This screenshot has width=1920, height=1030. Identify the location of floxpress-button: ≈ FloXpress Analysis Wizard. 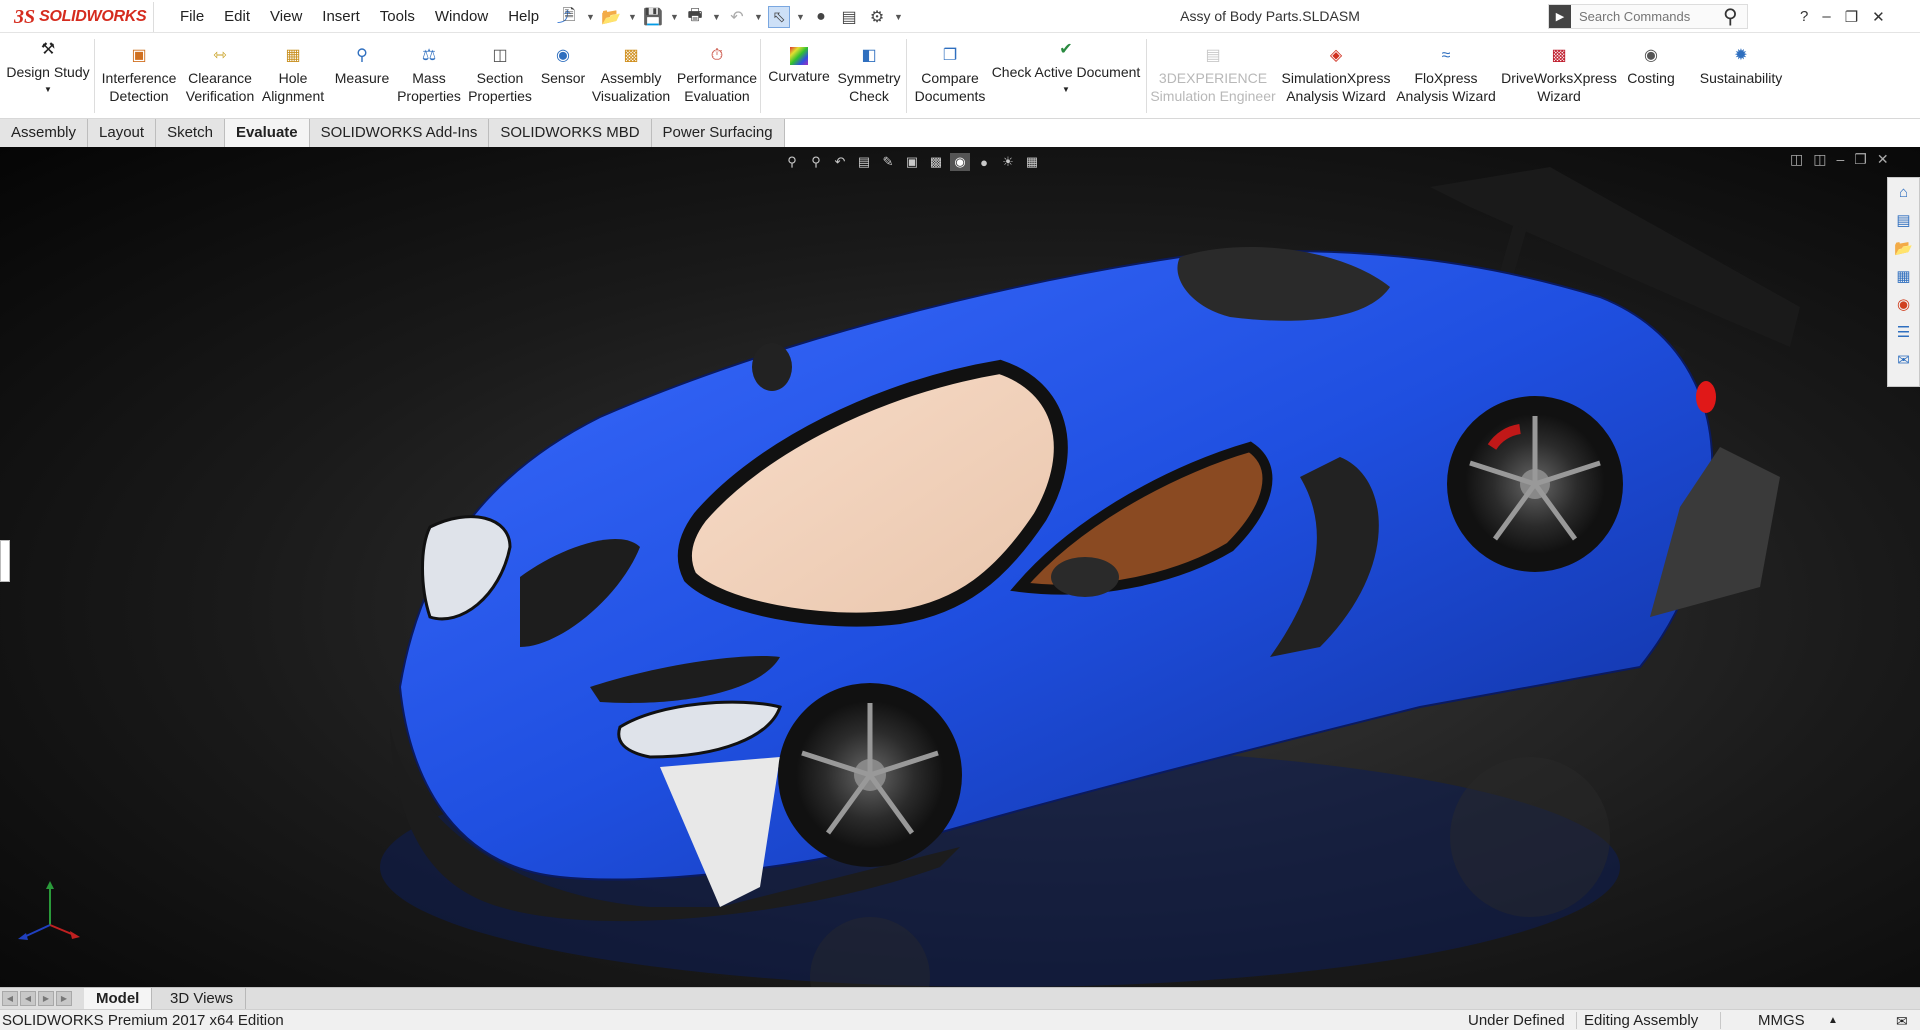
(1446, 76).